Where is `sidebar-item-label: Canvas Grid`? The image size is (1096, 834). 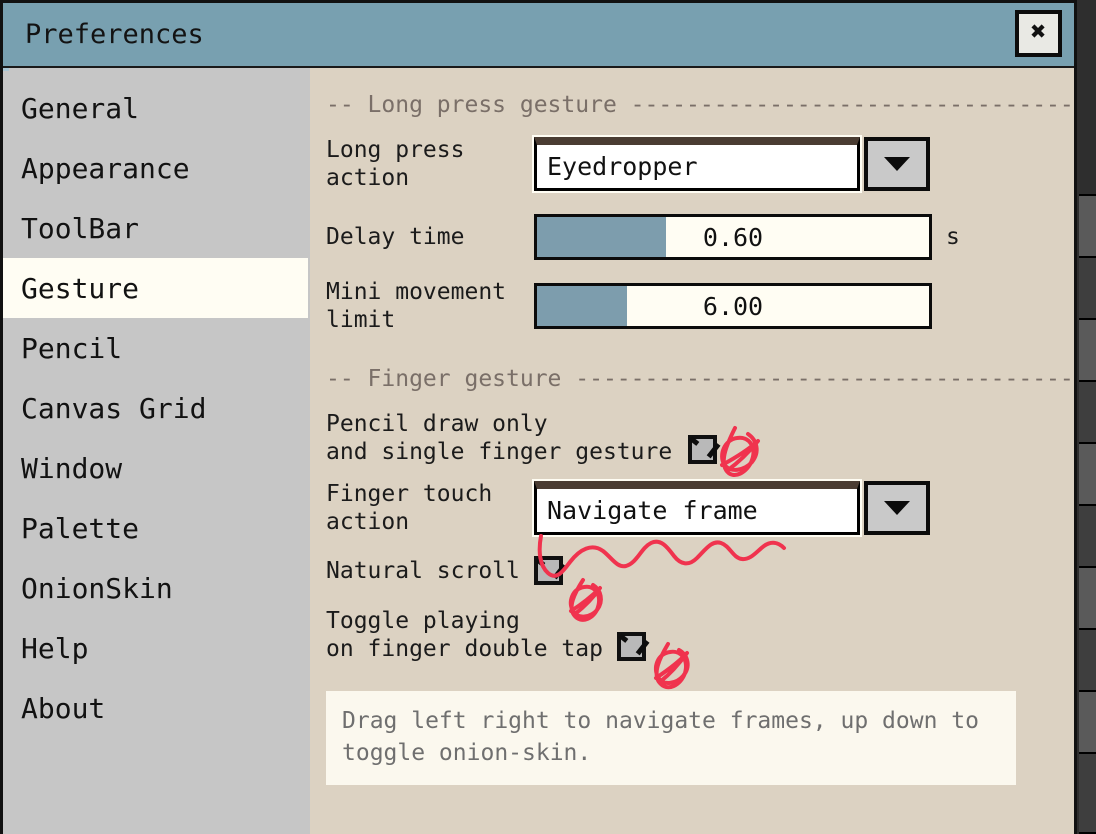 sidebar-item-label: Canvas Grid is located at coordinates (114, 408).